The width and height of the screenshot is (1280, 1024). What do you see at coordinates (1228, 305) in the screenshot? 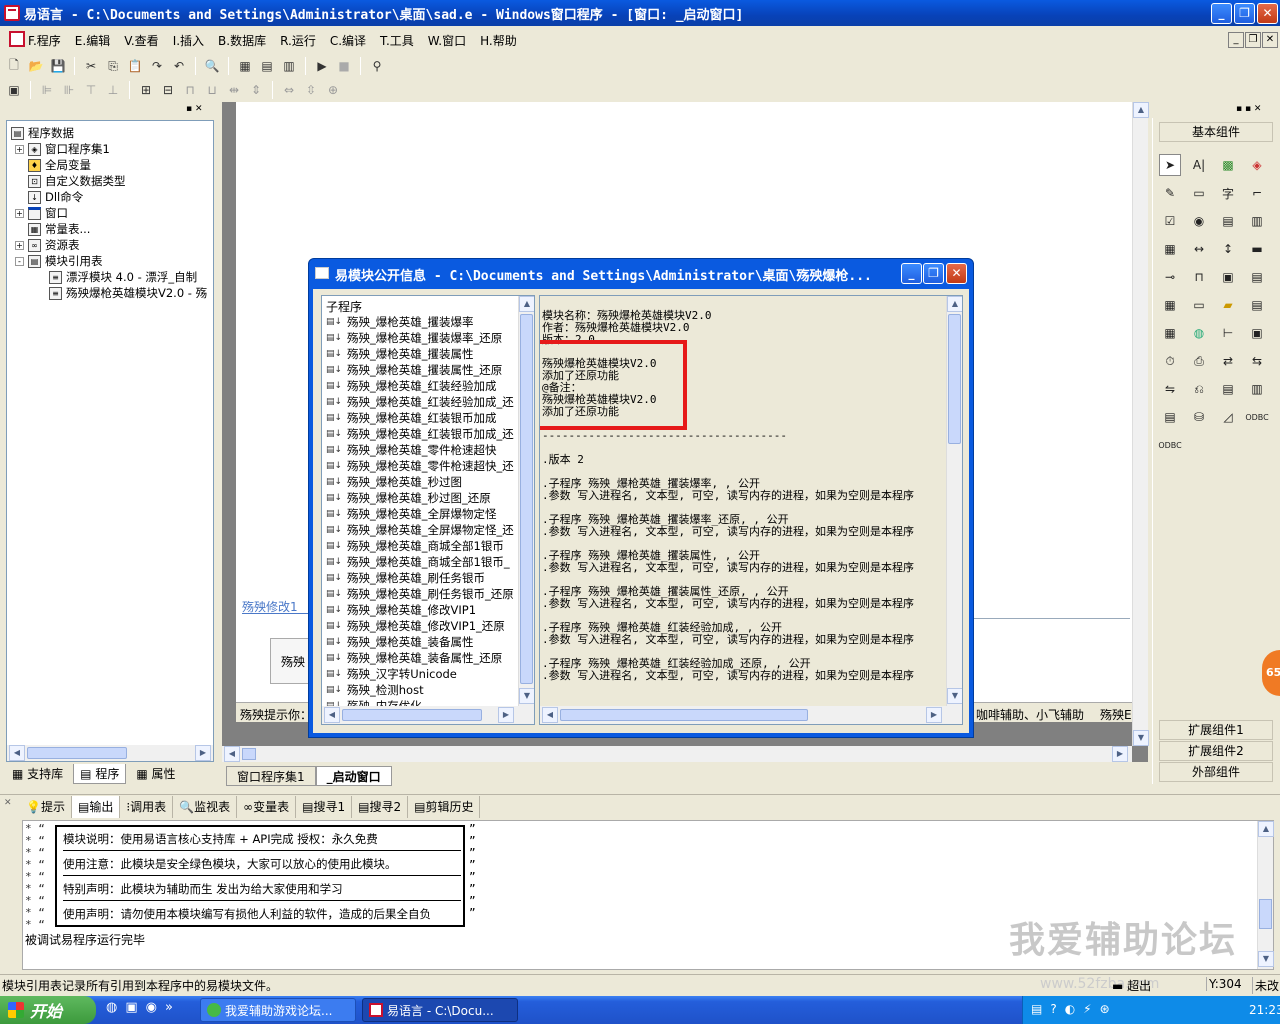
I see `dir-icon: ▰` at bounding box center [1228, 305].